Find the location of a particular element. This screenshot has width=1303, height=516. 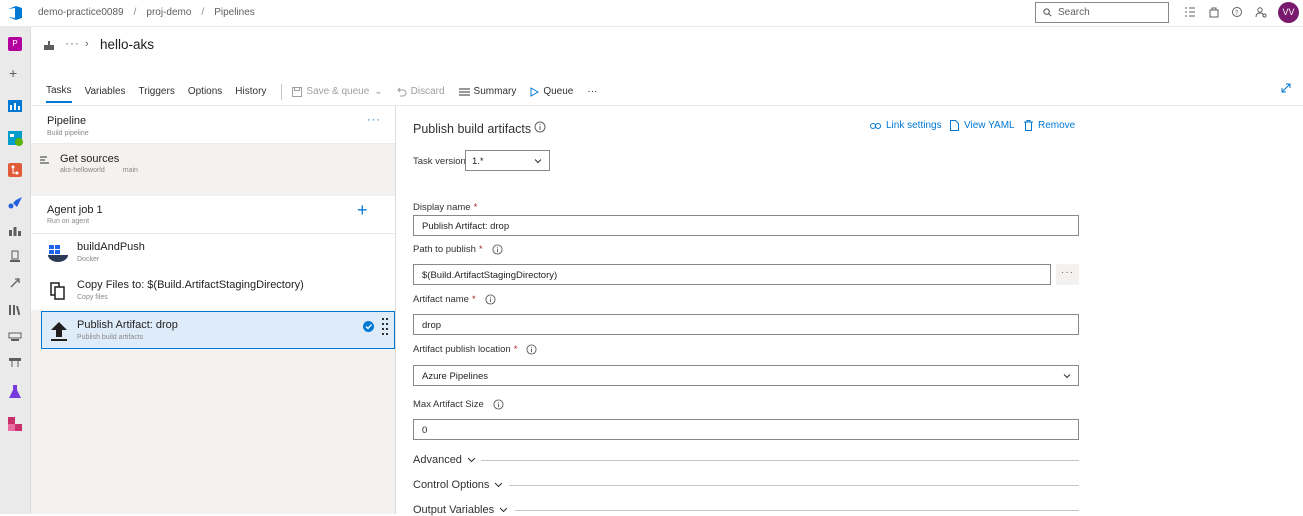

advanced-section-toggle: Advanced is located at coordinates (444, 460).